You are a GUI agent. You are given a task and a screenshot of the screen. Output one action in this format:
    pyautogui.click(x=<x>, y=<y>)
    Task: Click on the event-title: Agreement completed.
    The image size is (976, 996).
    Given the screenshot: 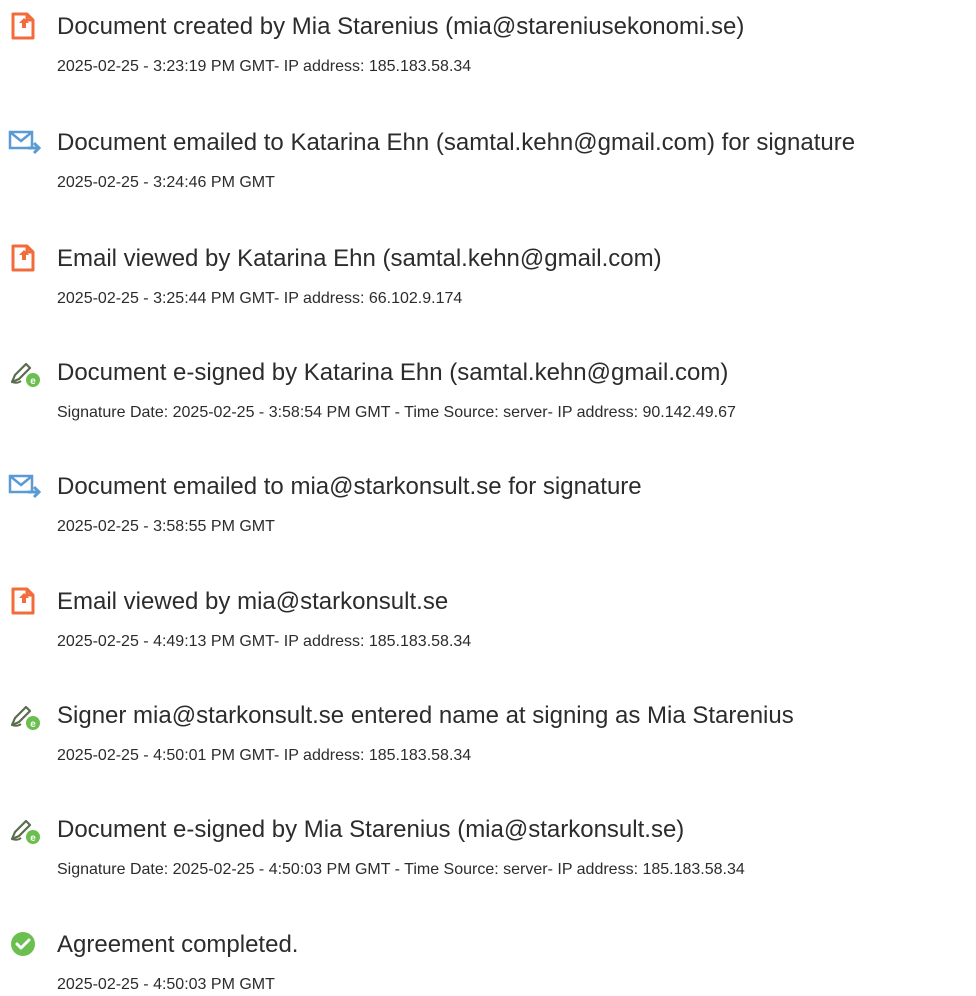 What is the action you would take?
    pyautogui.click(x=178, y=944)
    